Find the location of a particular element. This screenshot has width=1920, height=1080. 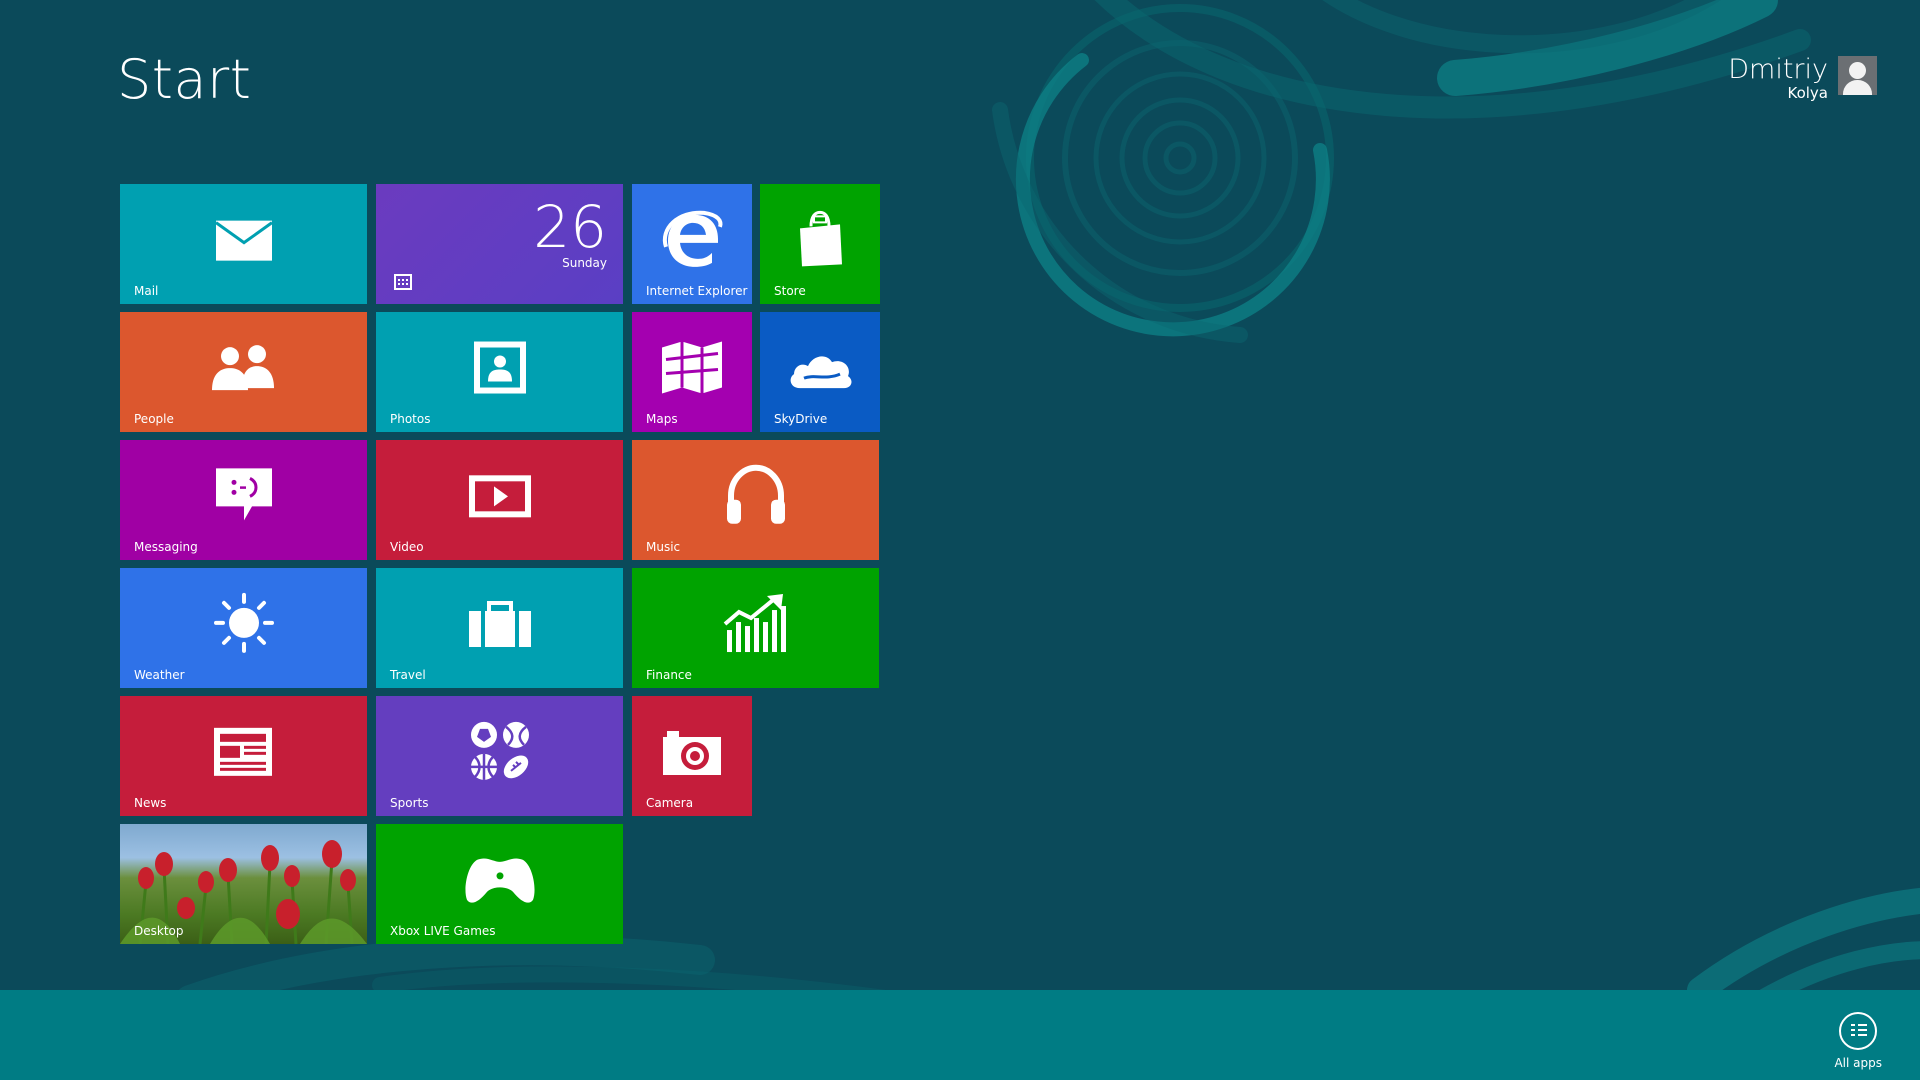

sun-icon is located at coordinates (244, 623).